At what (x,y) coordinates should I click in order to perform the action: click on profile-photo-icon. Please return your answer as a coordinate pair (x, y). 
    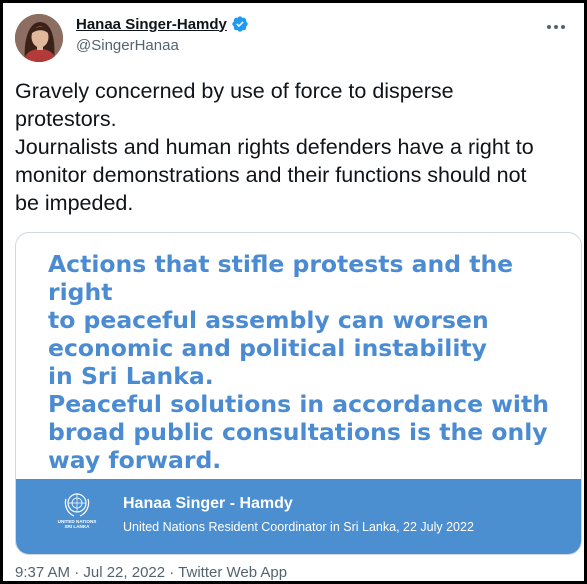
    Looking at the image, I should click on (39, 38).